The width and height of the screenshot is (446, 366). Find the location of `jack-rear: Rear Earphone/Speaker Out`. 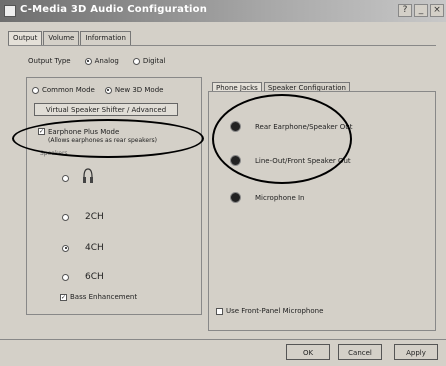

jack-rear: Rear Earphone/Speaker Out is located at coordinates (291, 126).